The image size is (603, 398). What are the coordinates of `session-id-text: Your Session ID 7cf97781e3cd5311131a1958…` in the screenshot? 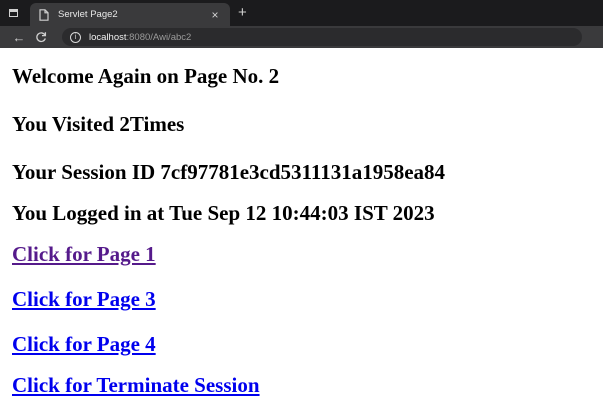 It's located at (229, 172).